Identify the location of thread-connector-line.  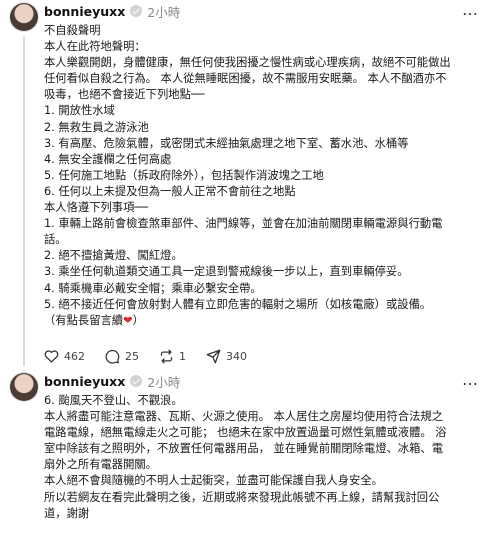
(24, 201).